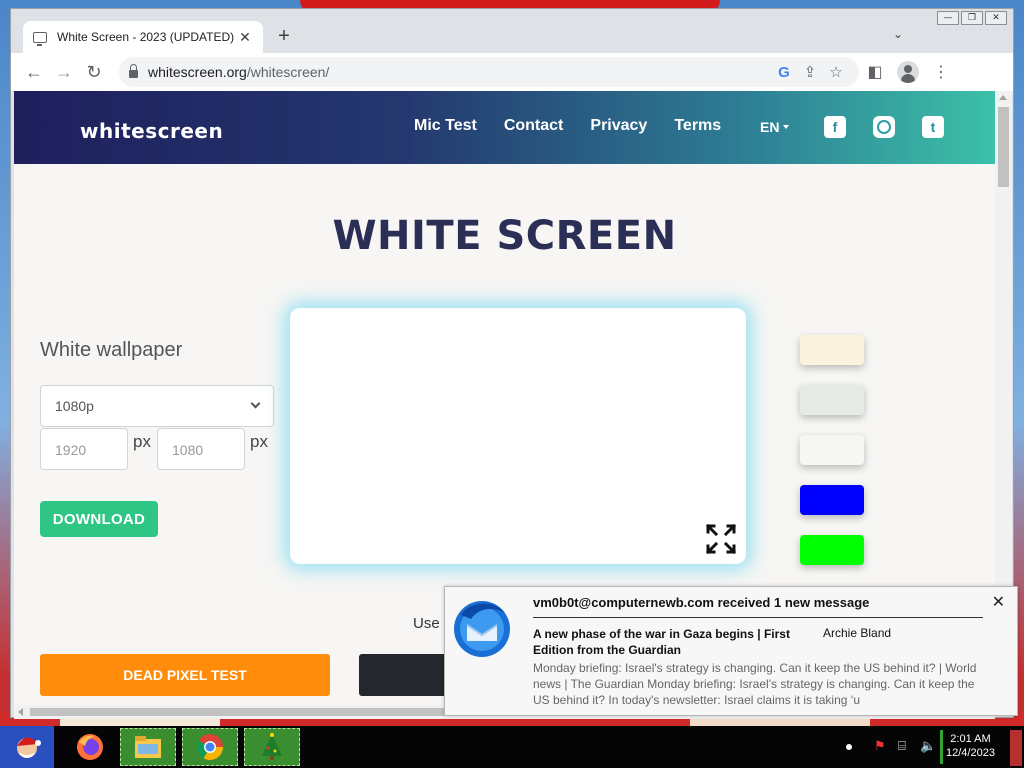  What do you see at coordinates (884, 127) in the screenshot?
I see `instagram-icon` at bounding box center [884, 127].